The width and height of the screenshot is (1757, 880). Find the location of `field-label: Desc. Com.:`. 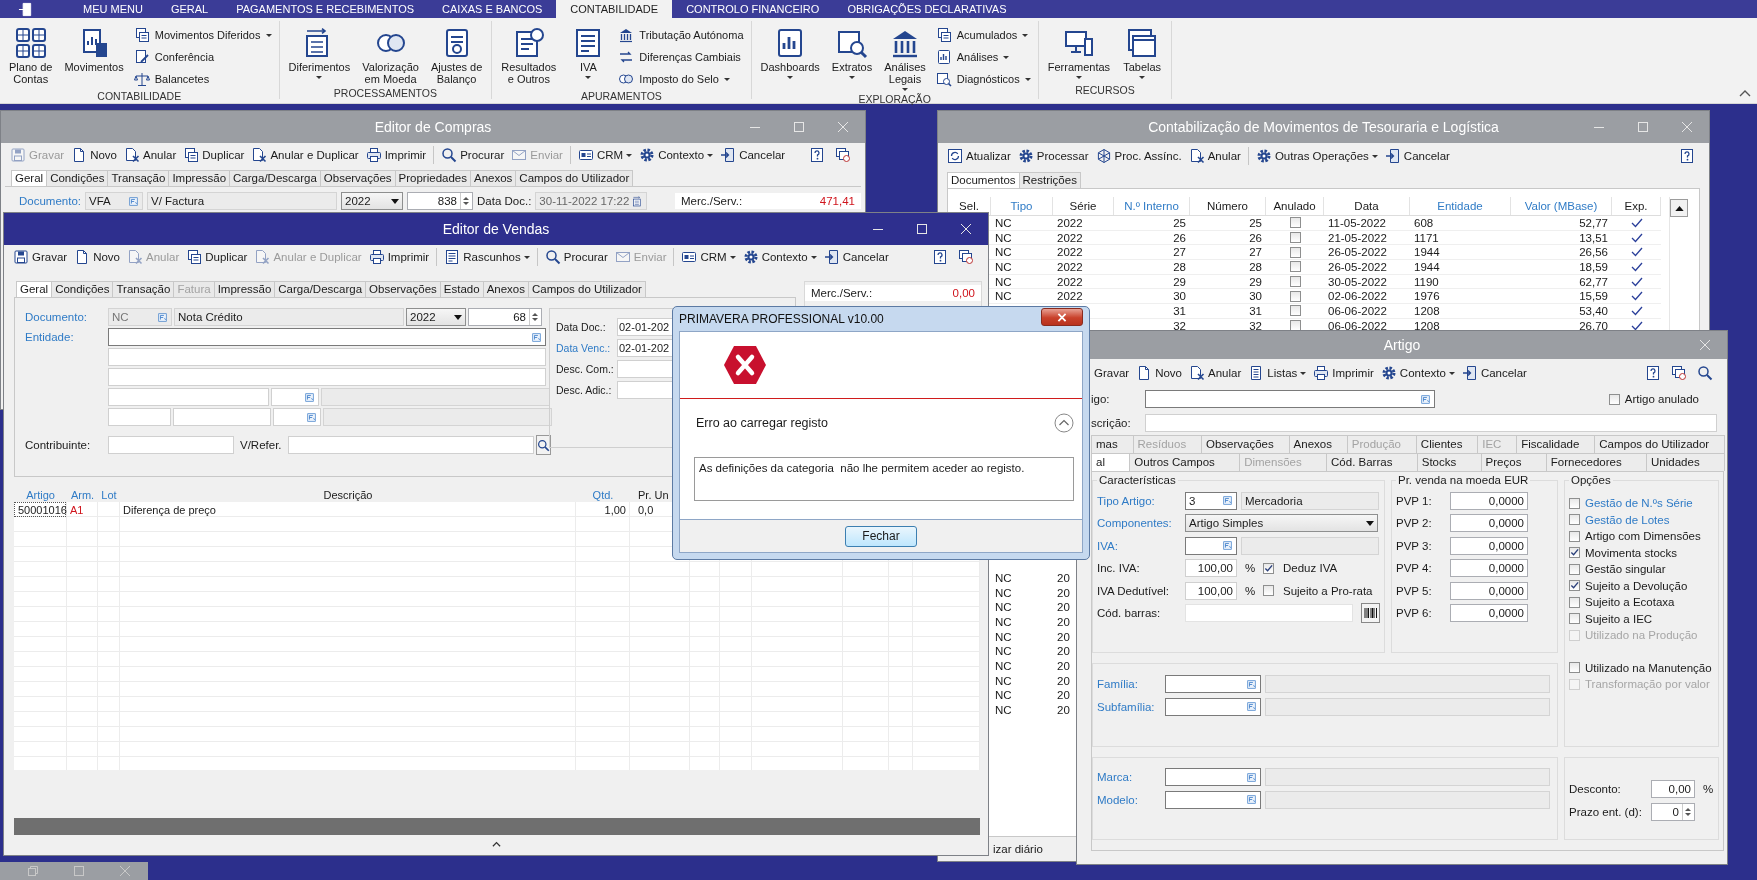

field-label: Desc. Com.: is located at coordinates (585, 368).